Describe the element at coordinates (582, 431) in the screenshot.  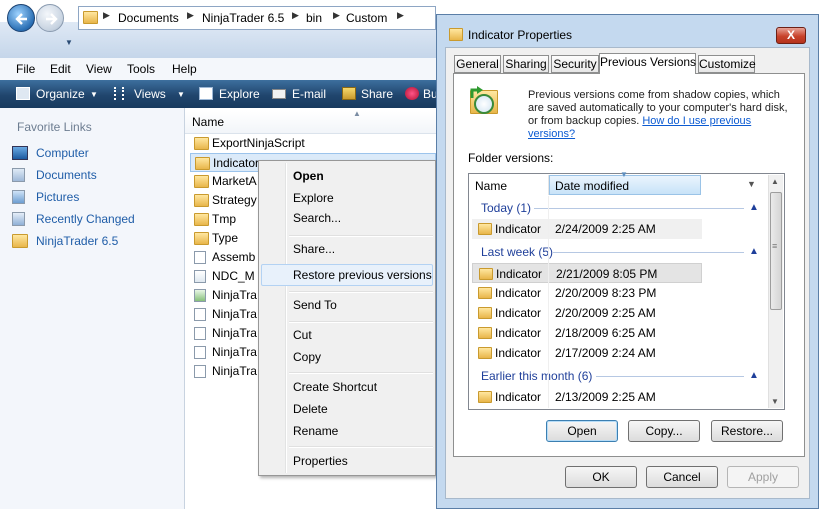
I see `open-version-button: Open` at that location.